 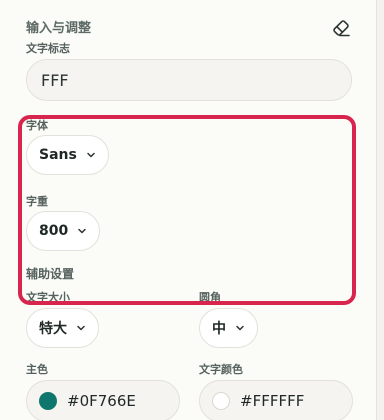 I want to click on text-color-swatch, so click(x=221, y=401).